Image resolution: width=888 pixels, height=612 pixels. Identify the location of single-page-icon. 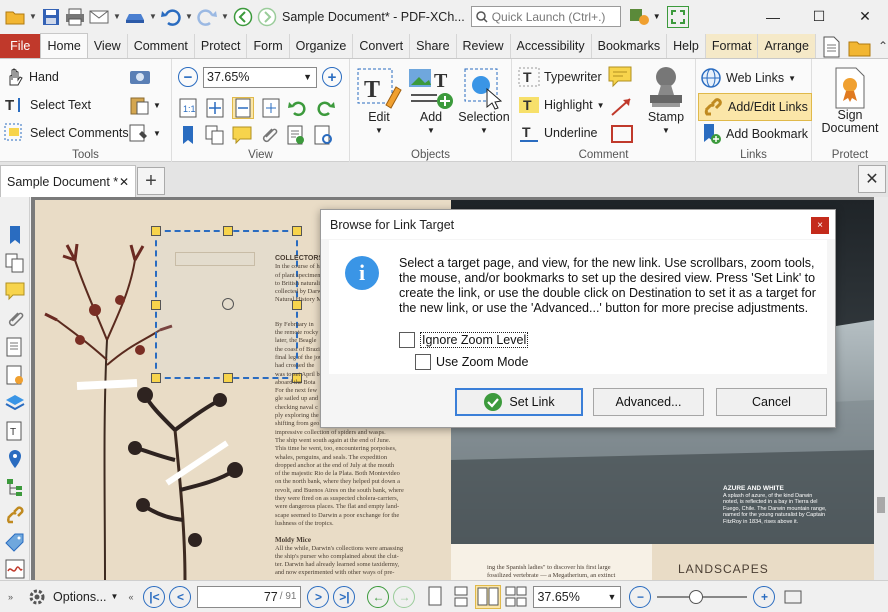
(435, 597).